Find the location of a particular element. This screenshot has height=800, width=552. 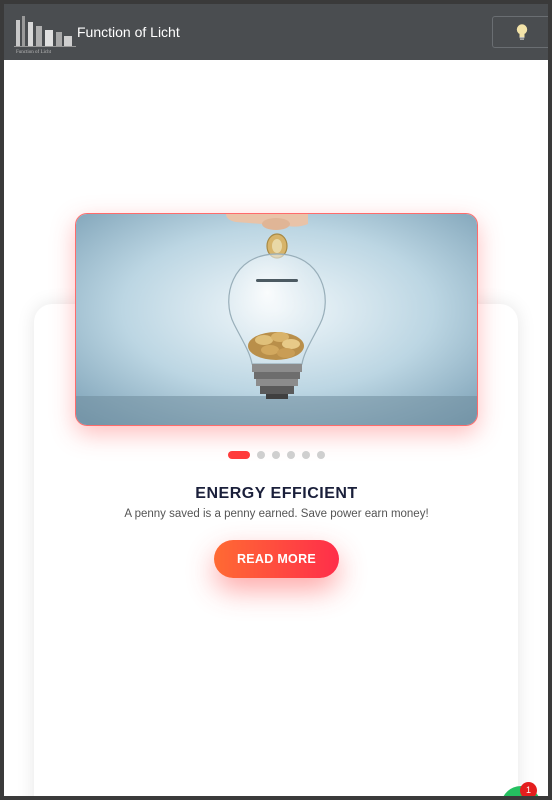

navbar: Function of Licht Function of Licht is located at coordinates (276, 32).